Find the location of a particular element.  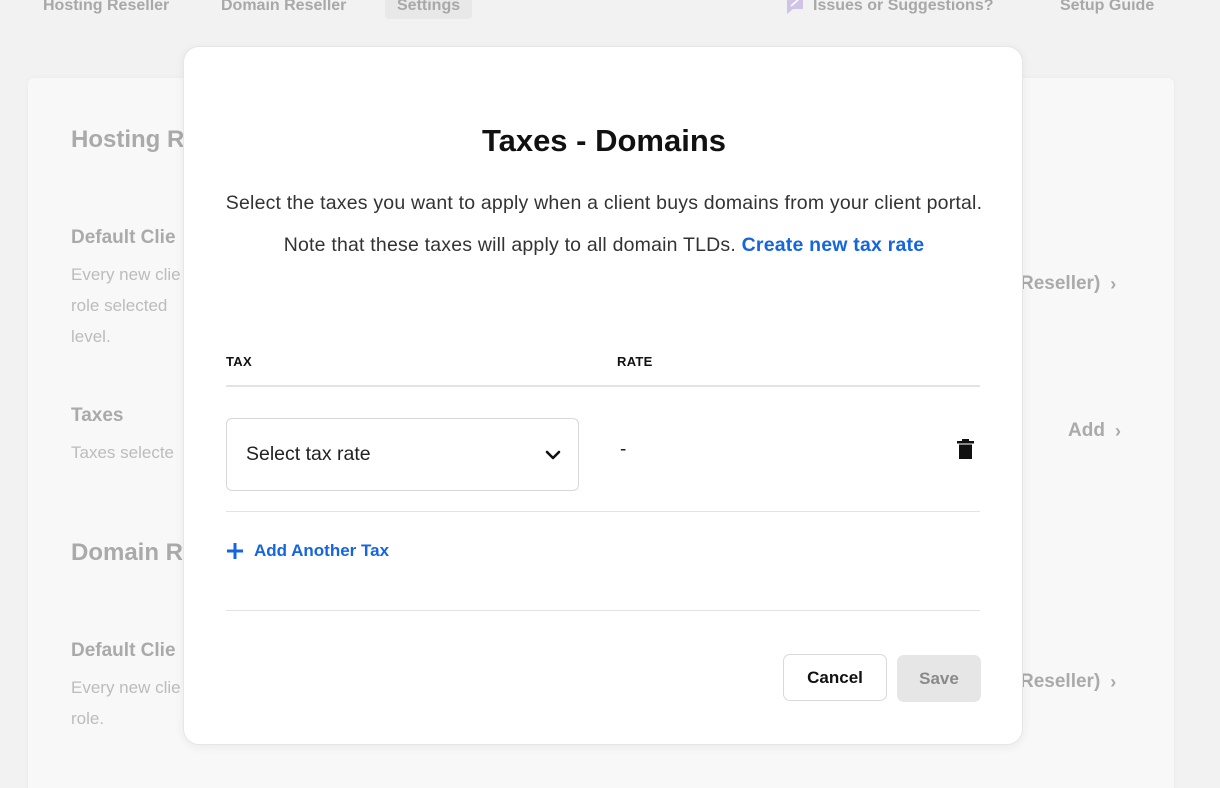

default-client-heading: Default Clie is located at coordinates (123, 237).